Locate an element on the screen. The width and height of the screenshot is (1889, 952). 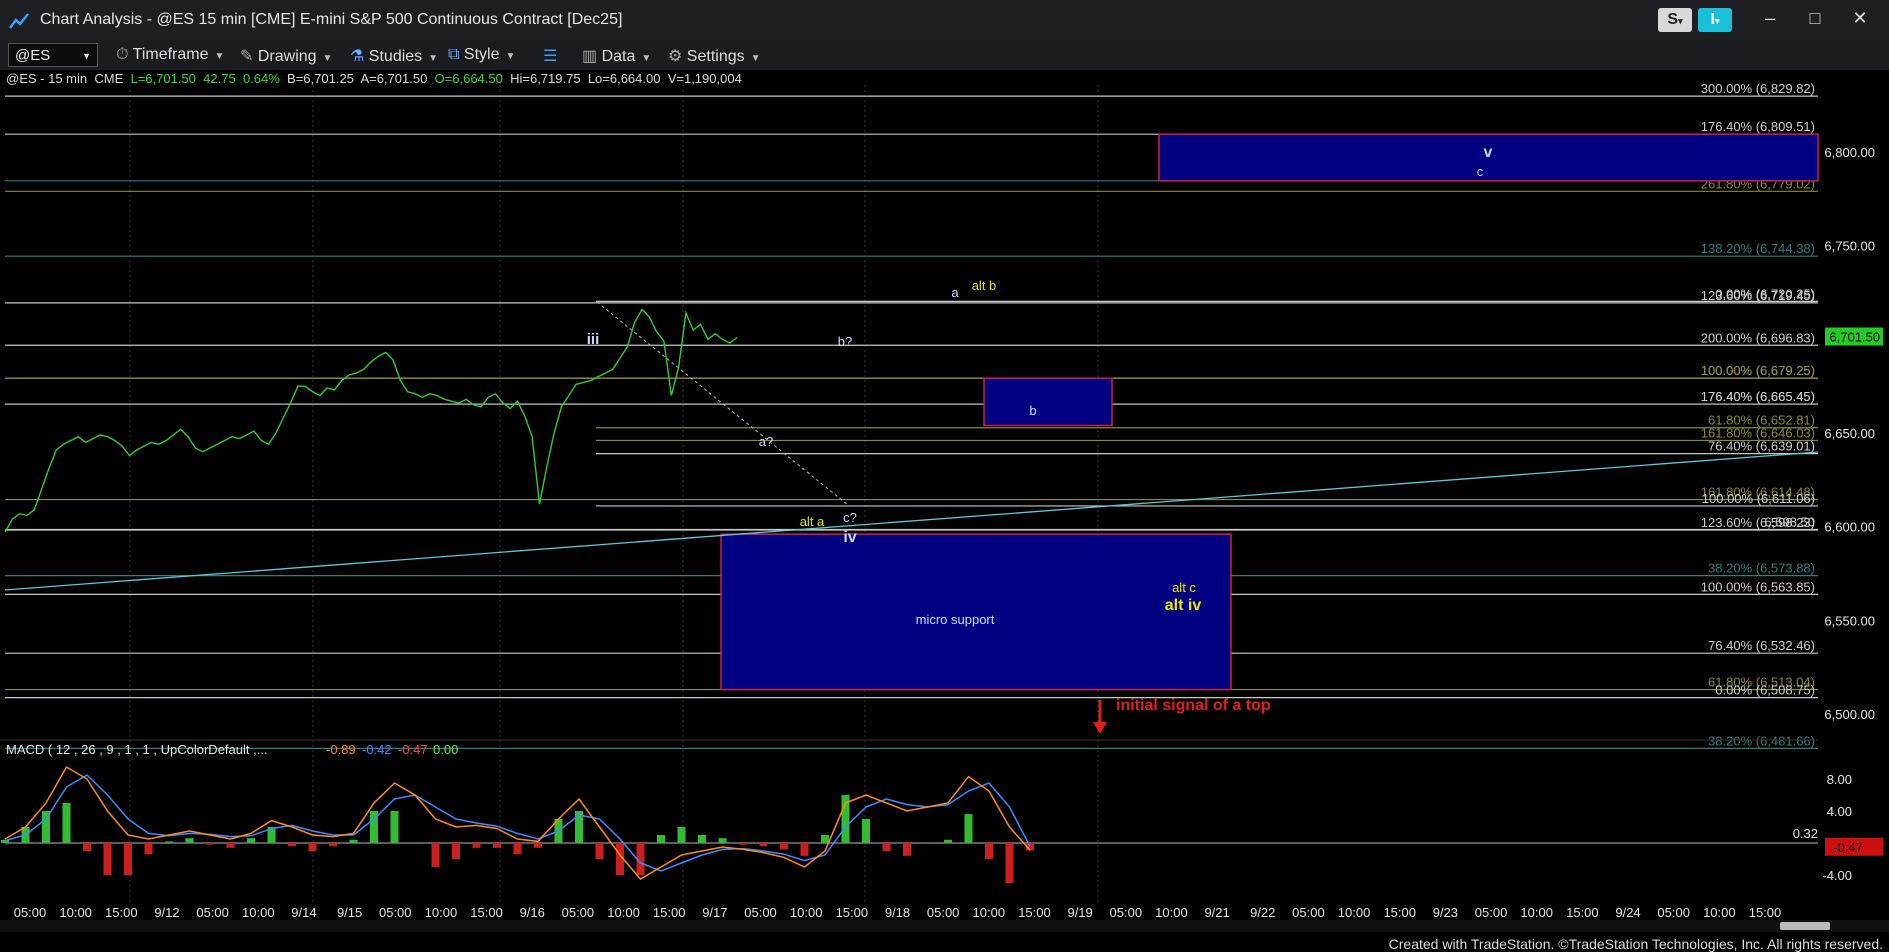
wave-annotation: a? is located at coordinates (766, 441).